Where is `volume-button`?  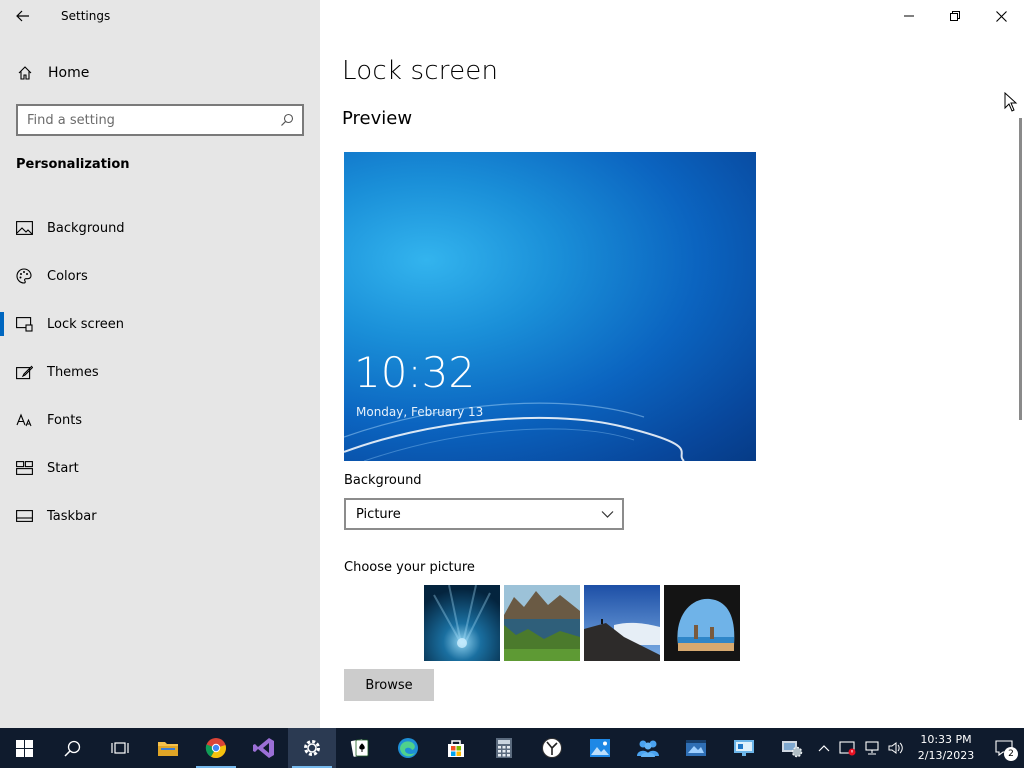 volume-button is located at coordinates (896, 748).